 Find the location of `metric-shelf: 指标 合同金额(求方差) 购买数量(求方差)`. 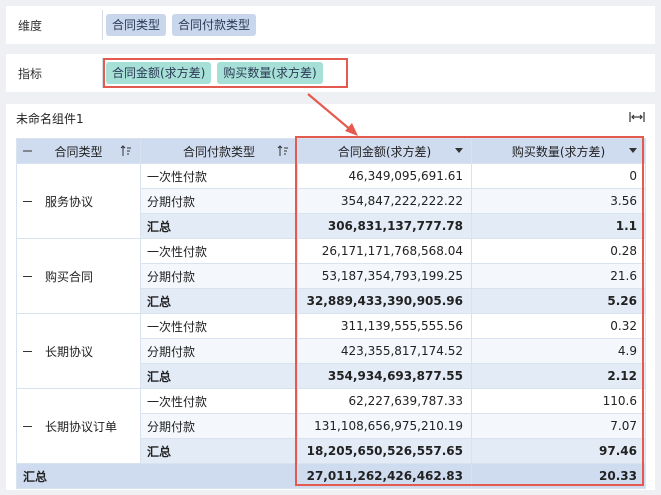

metric-shelf: 指标 合同金额(求方差) 购买数量(求方差) is located at coordinates (330, 73).